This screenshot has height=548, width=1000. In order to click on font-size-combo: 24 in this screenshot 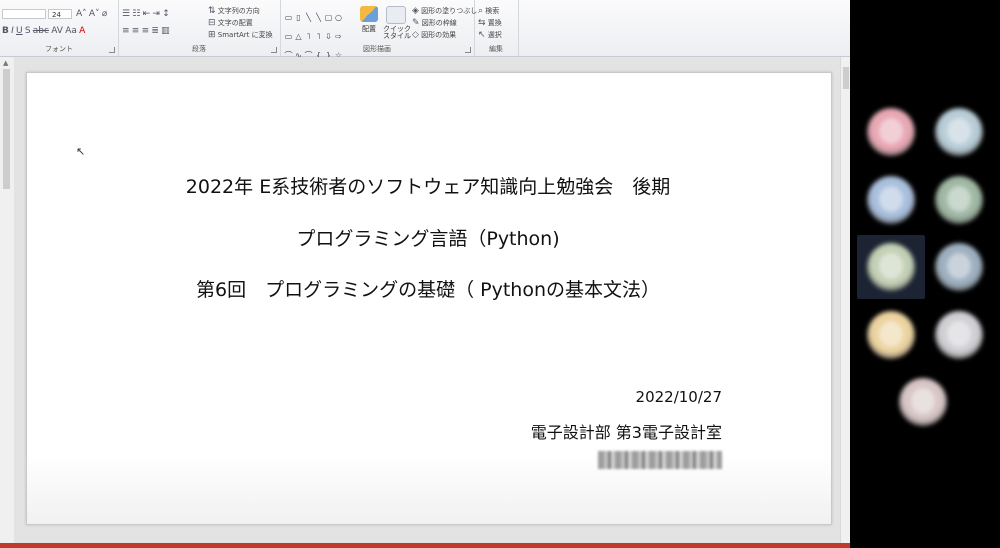, I will do `click(60, 14)`.